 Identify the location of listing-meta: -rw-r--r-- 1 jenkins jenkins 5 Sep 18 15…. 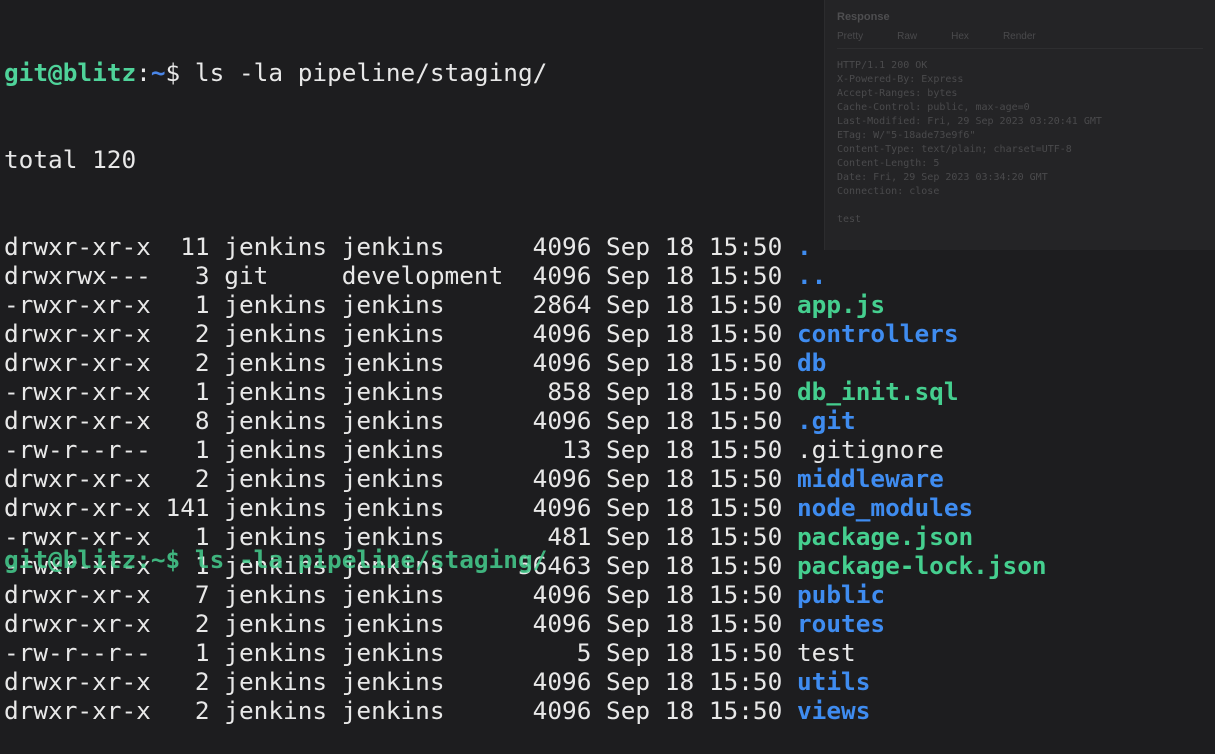
(400, 652).